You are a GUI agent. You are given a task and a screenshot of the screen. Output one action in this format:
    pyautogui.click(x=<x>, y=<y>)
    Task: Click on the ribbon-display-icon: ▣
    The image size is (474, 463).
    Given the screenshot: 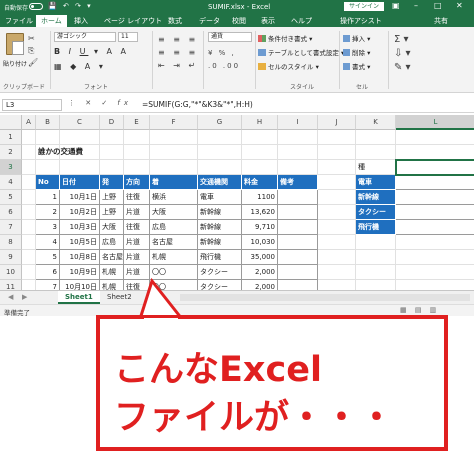 What is the action you would take?
    pyautogui.click(x=396, y=5)
    